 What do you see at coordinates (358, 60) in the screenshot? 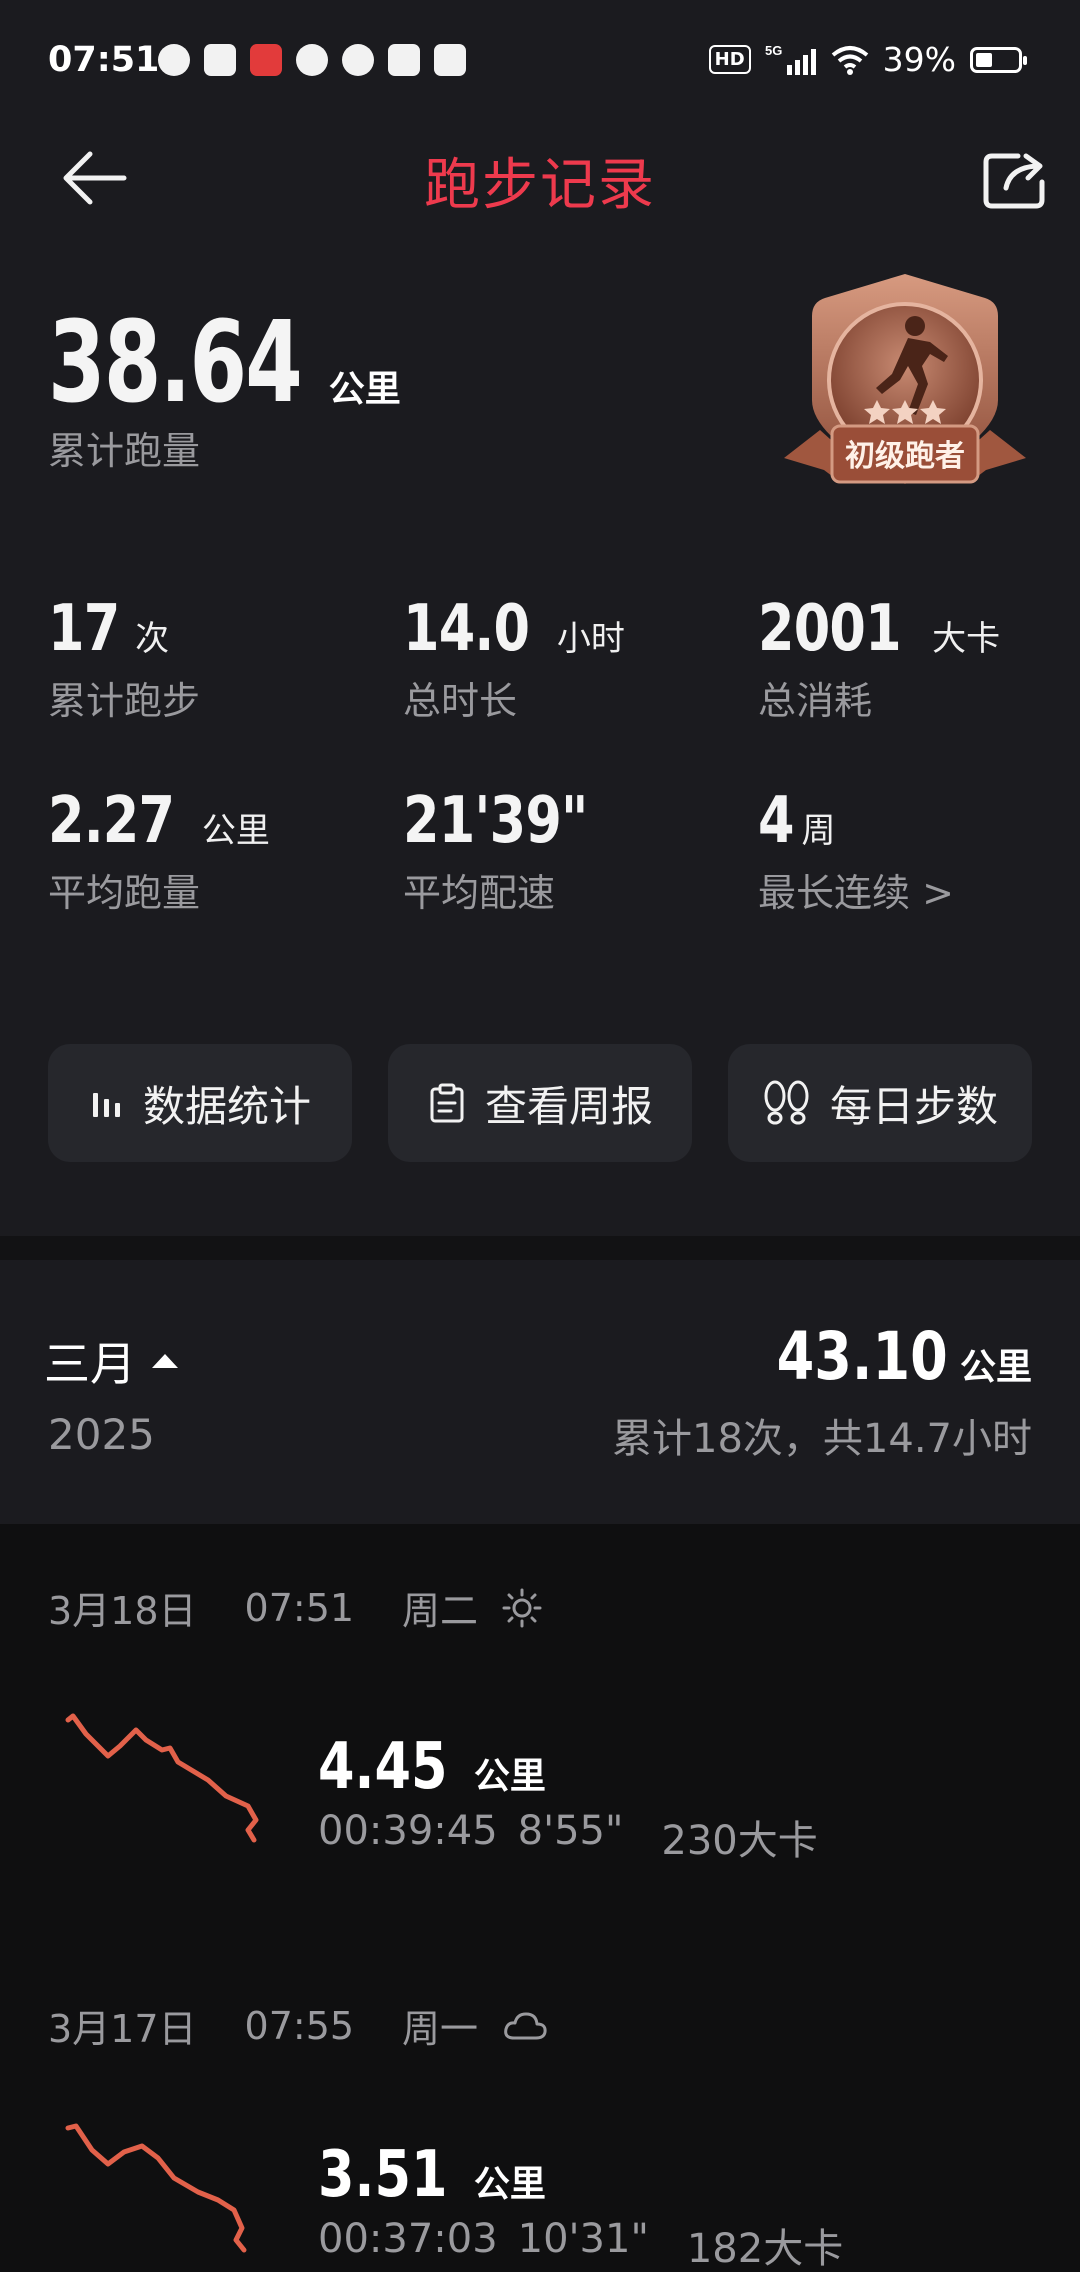
I see `play-icon` at bounding box center [358, 60].